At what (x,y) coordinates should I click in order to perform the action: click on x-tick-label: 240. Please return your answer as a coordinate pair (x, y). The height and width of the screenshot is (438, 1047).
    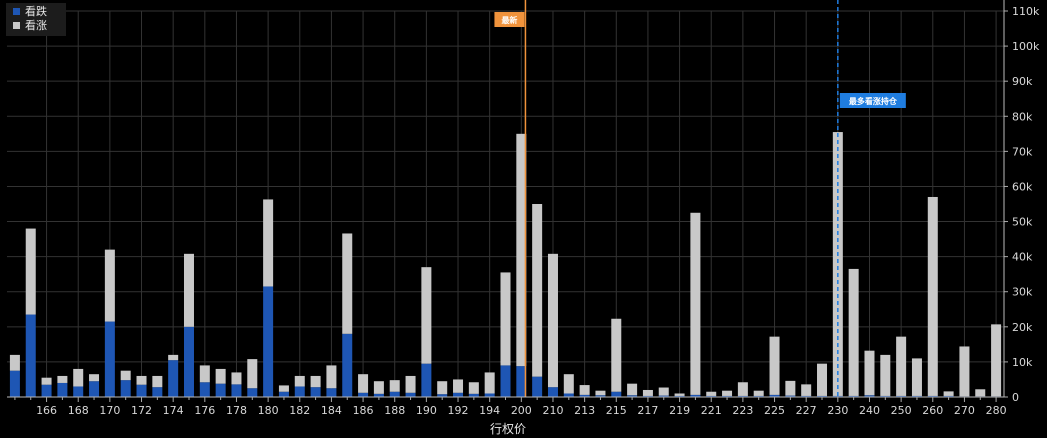
    Looking at the image, I should click on (869, 410).